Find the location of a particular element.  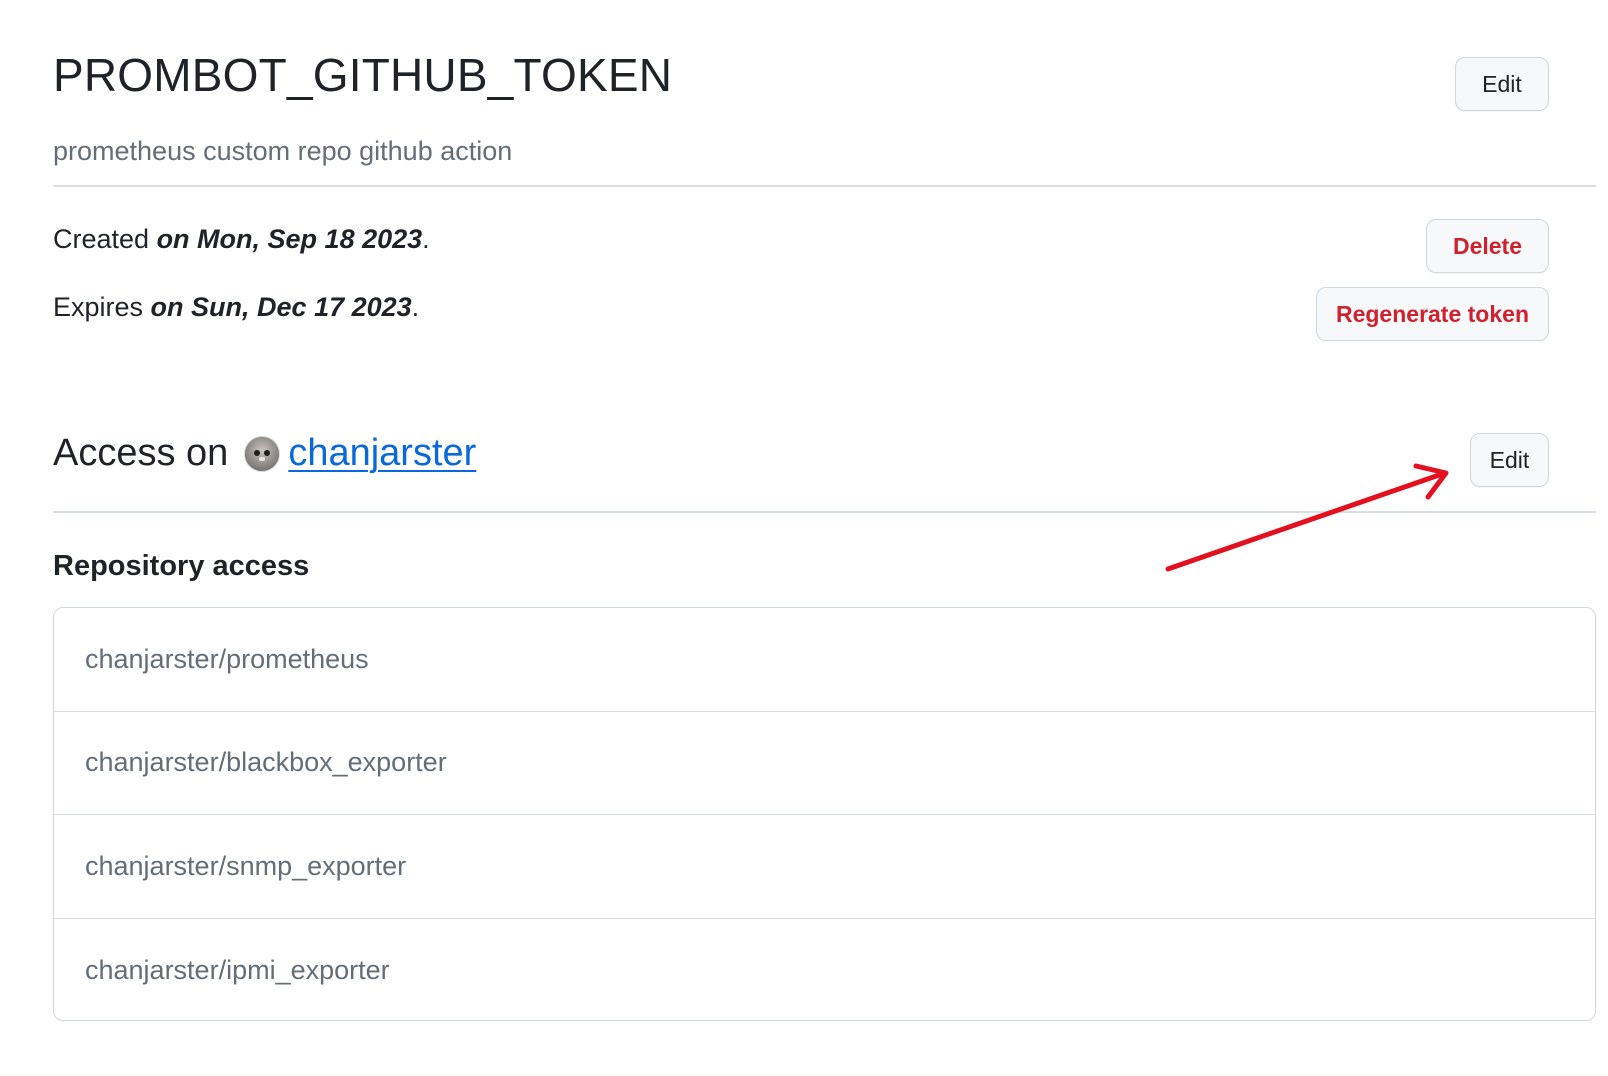

regenerate-token-button: Regenerate token is located at coordinates (1432, 314).